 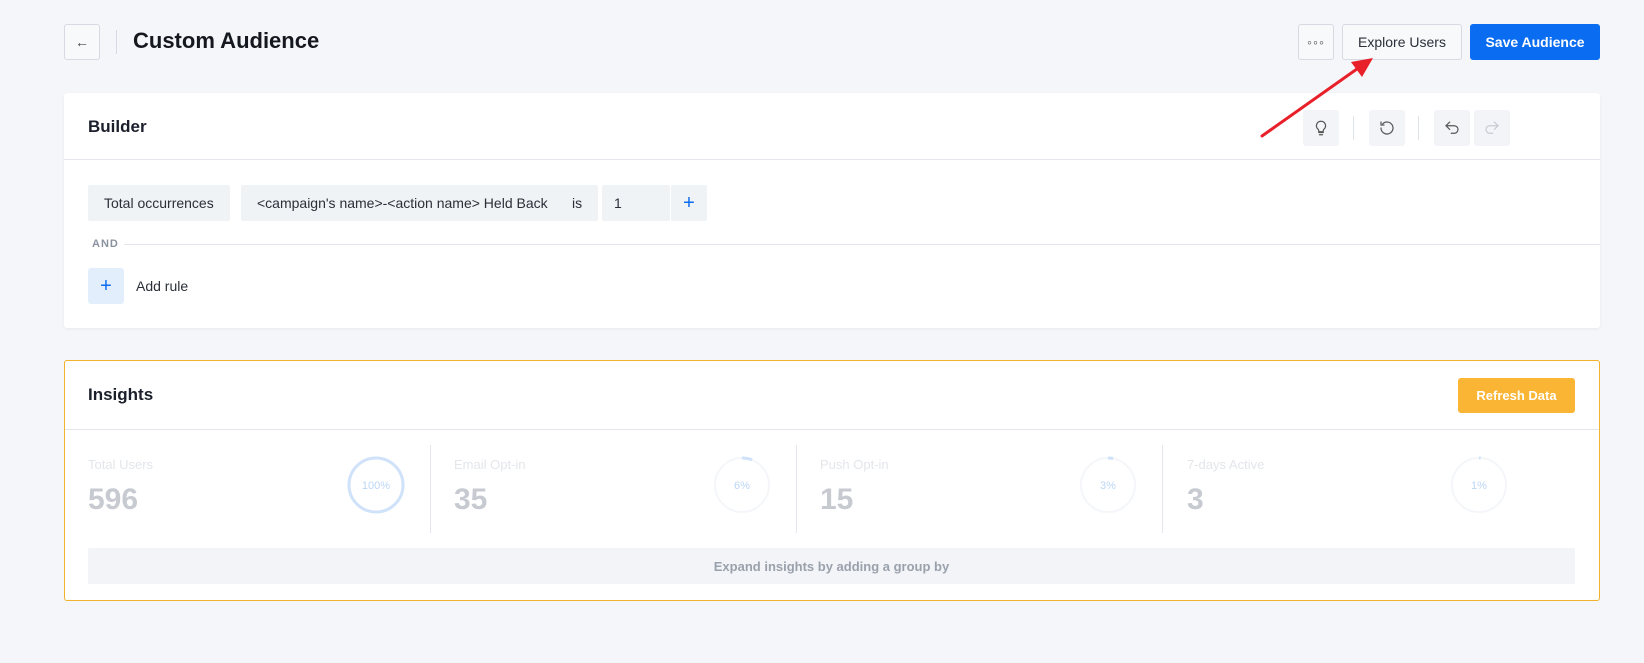 I want to click on stat-percent: 3%, so click(x=1108, y=486).